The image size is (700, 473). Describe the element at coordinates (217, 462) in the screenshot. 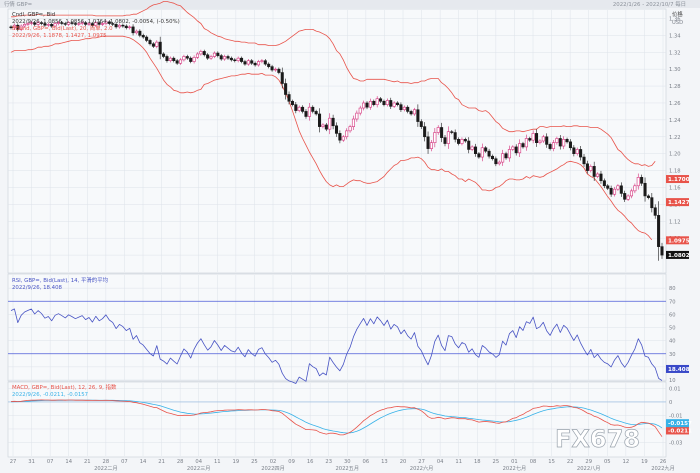

I see `date-tick-11: 11` at that location.